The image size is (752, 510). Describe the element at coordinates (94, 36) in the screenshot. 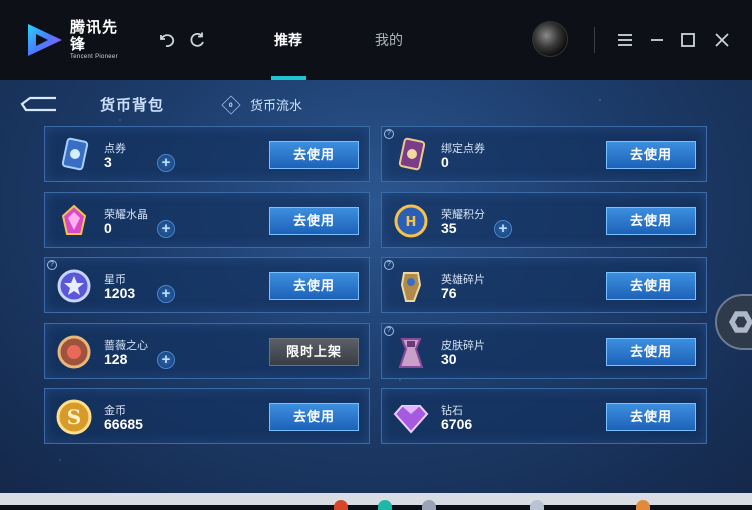

I see `logo-title: 腾讯先锋` at that location.